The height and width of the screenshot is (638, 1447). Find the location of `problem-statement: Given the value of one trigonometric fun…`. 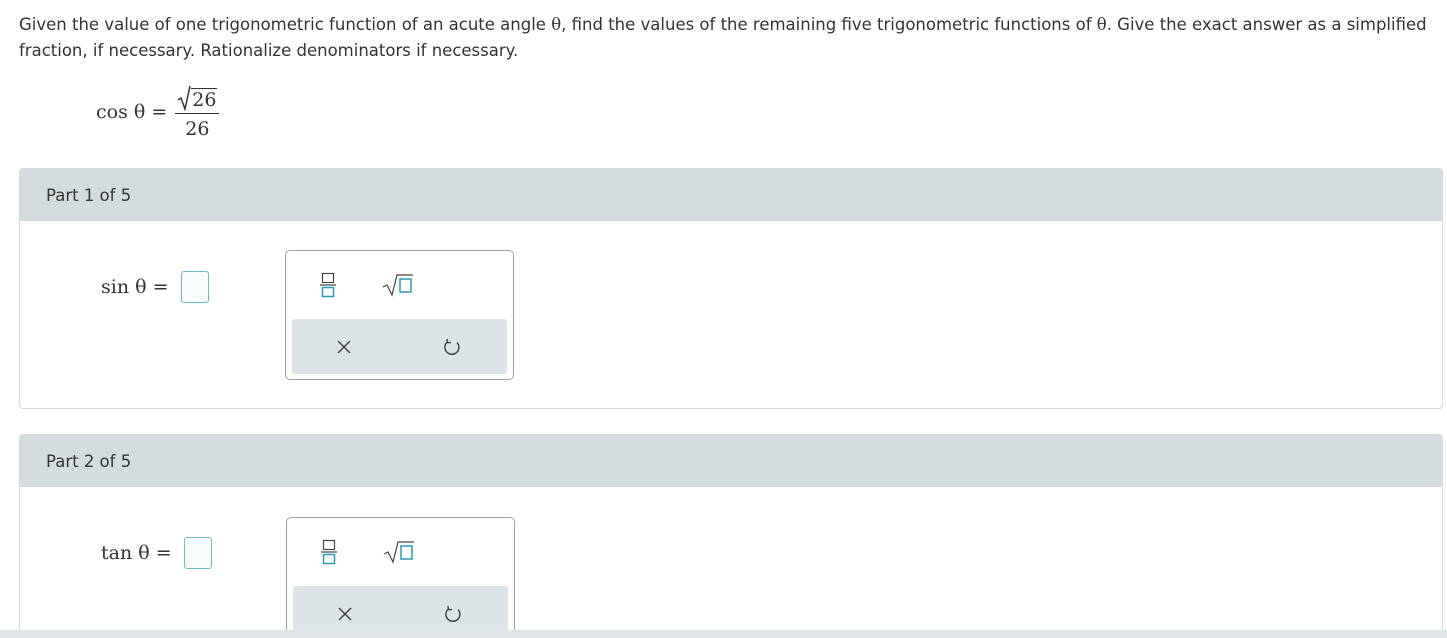

problem-statement: Given the value of one trigonometric fun… is located at coordinates (726, 38).